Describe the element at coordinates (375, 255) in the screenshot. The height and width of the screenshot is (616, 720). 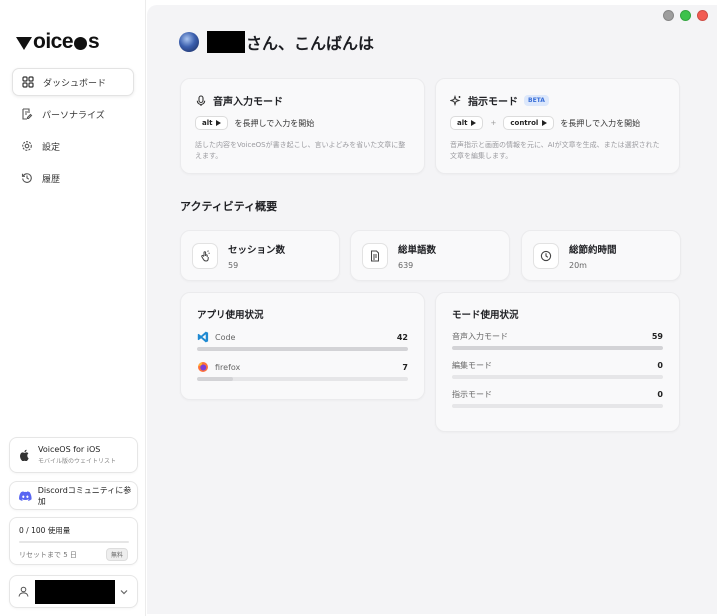
I see `document-icon` at that location.